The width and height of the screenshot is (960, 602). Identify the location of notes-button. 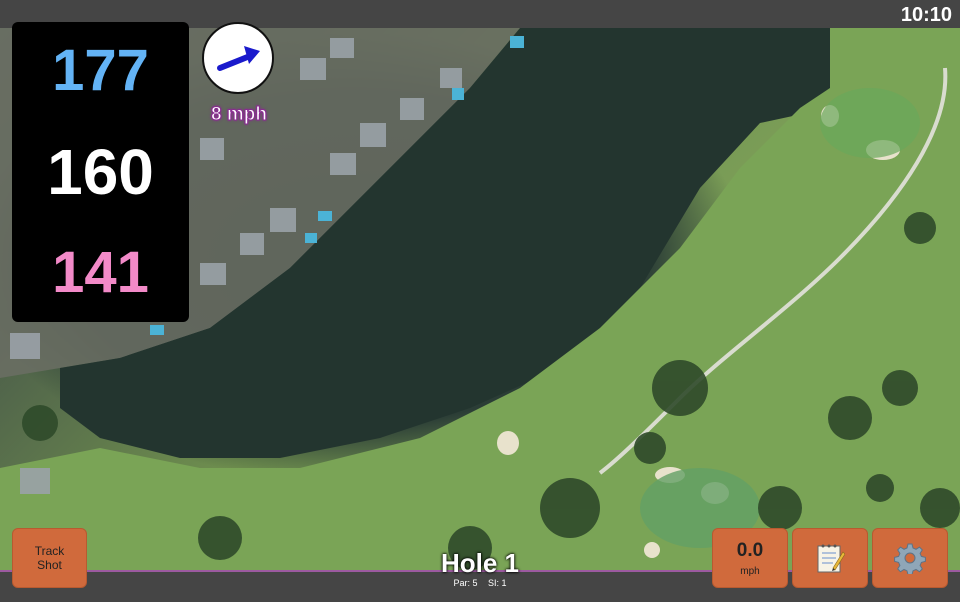
(830, 558).